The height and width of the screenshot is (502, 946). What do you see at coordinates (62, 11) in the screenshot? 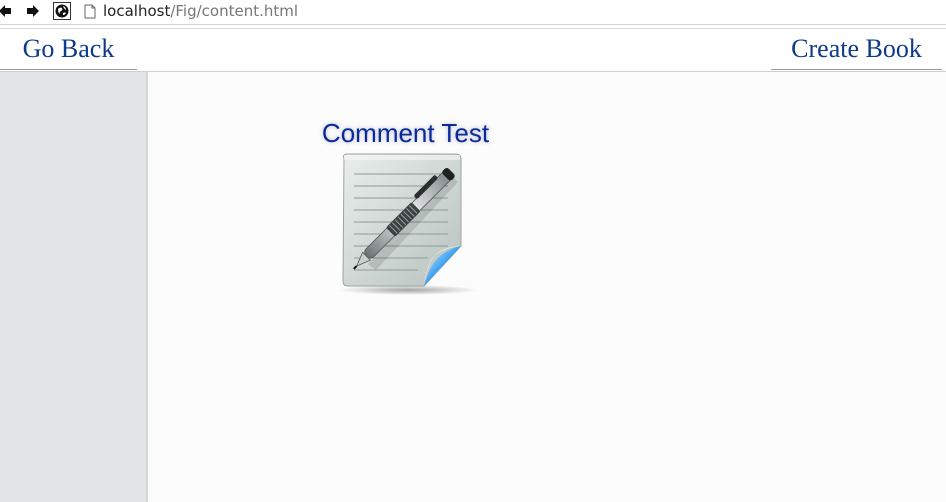
I see `globe-icon` at bounding box center [62, 11].